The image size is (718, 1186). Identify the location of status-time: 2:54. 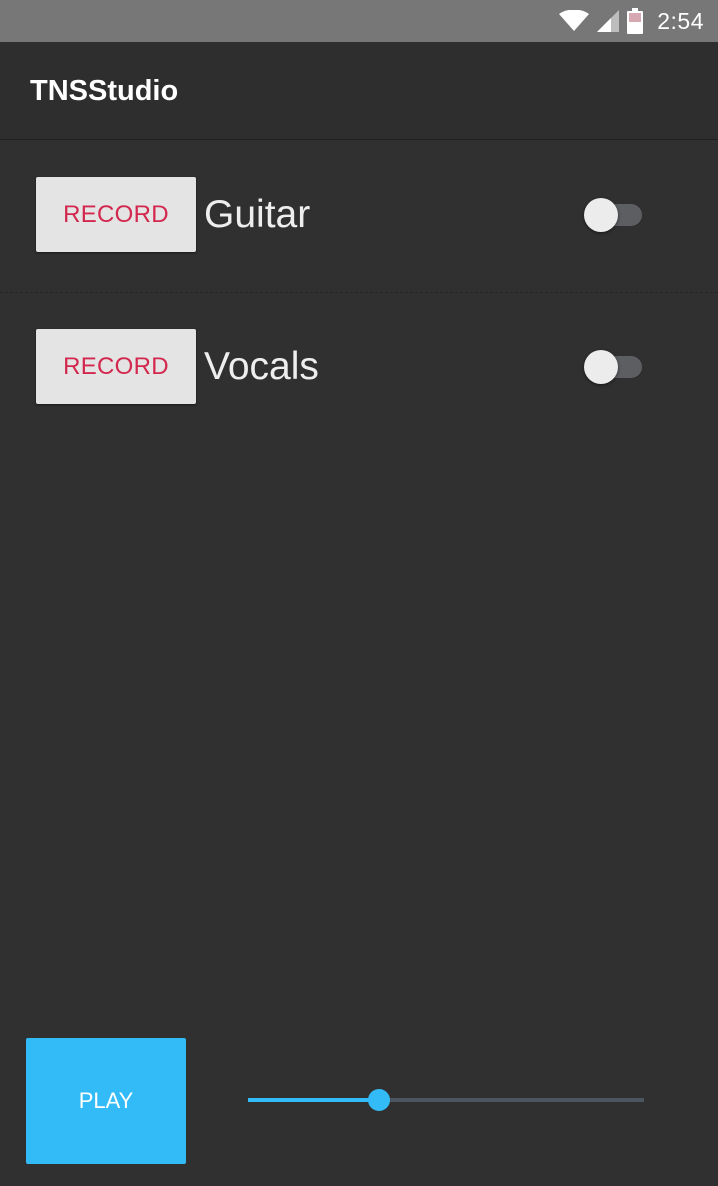
(680, 20).